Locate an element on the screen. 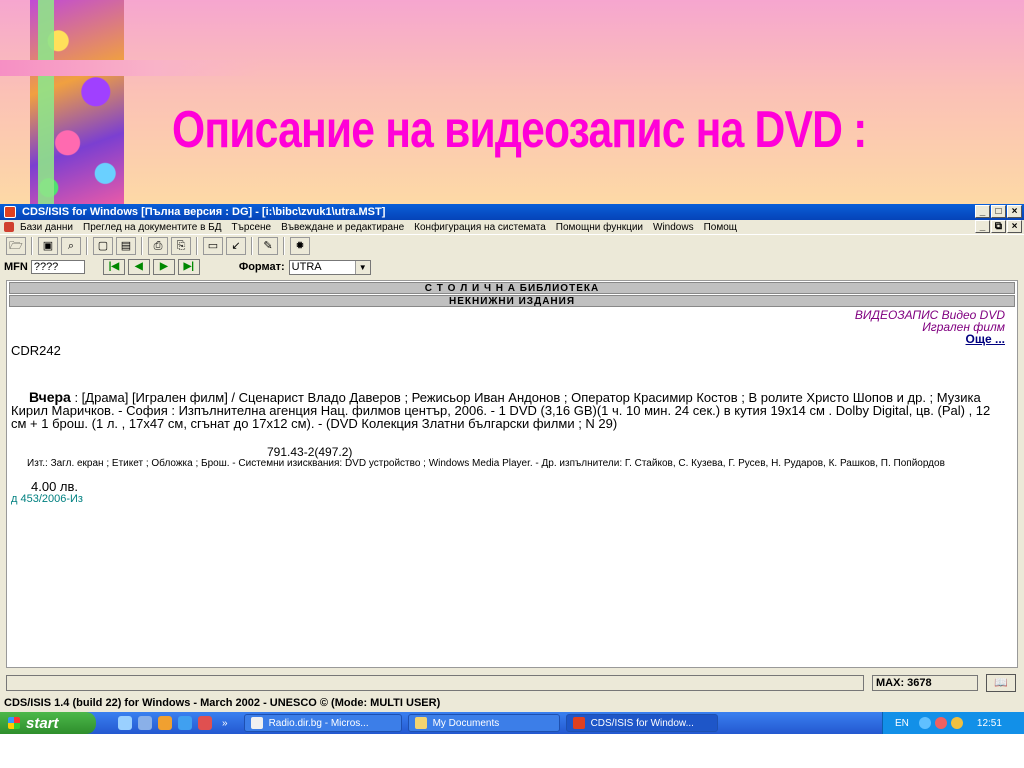  last-record-icon: ▶| is located at coordinates (188, 267).